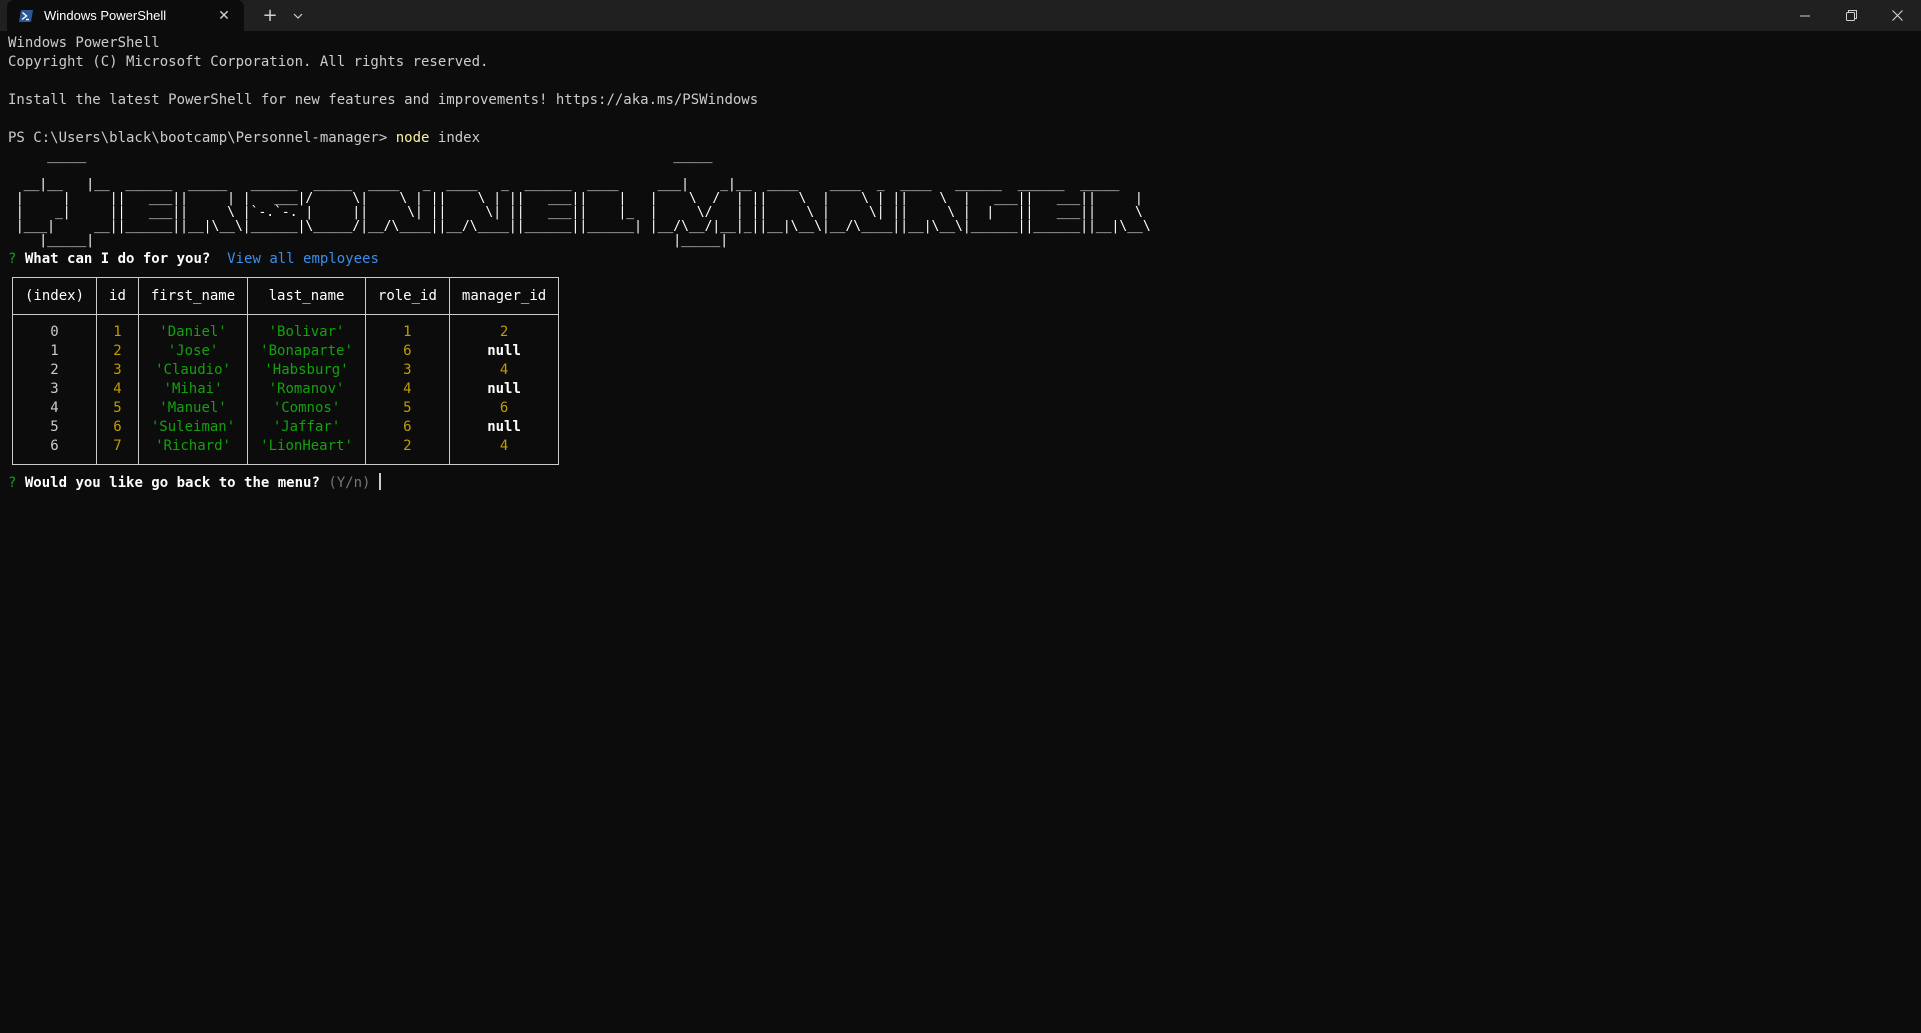 The height and width of the screenshot is (1033, 1921). What do you see at coordinates (504, 408) in the screenshot?
I see `cell-manager-id: 6` at bounding box center [504, 408].